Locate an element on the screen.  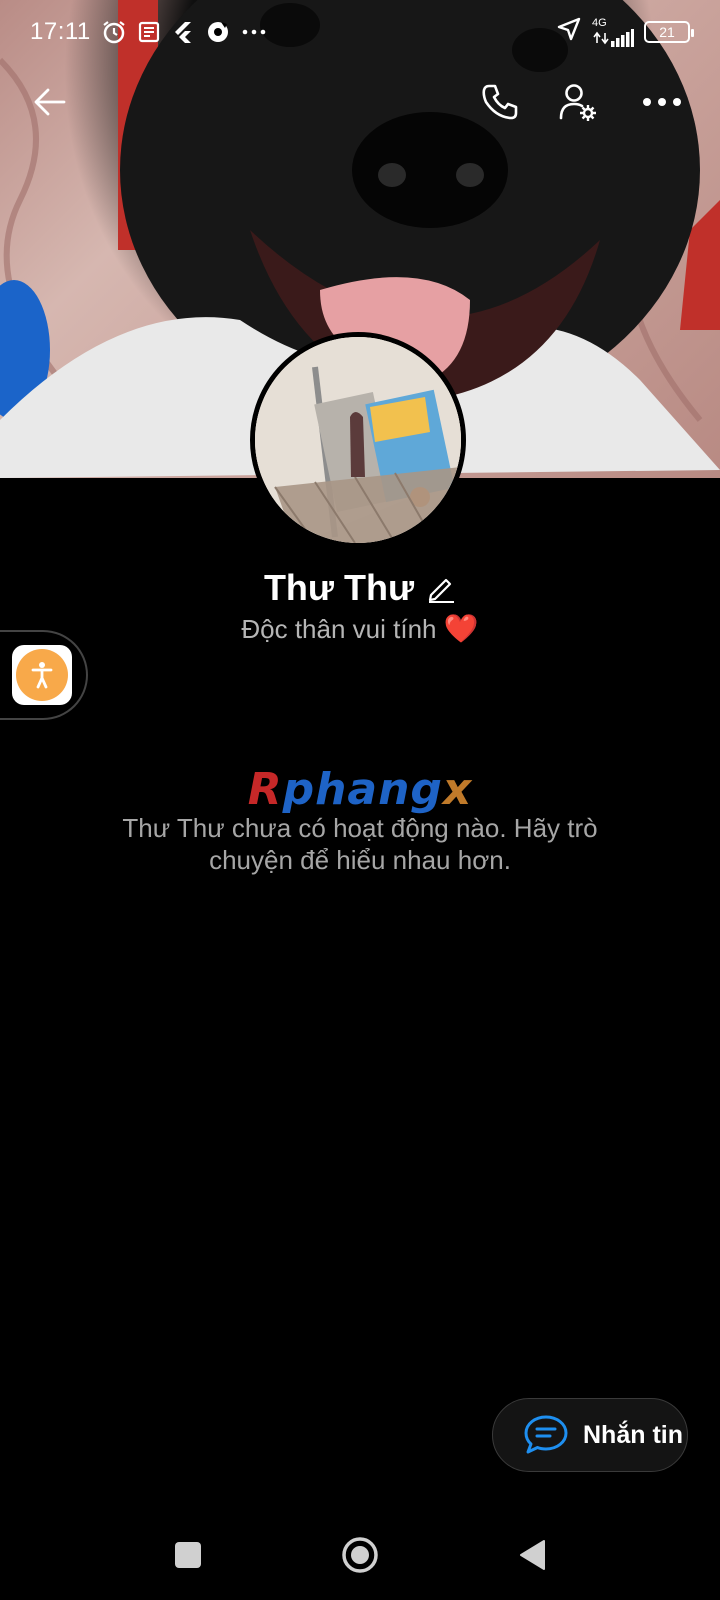
arrow-left-icon is located at coordinates (50, 102).